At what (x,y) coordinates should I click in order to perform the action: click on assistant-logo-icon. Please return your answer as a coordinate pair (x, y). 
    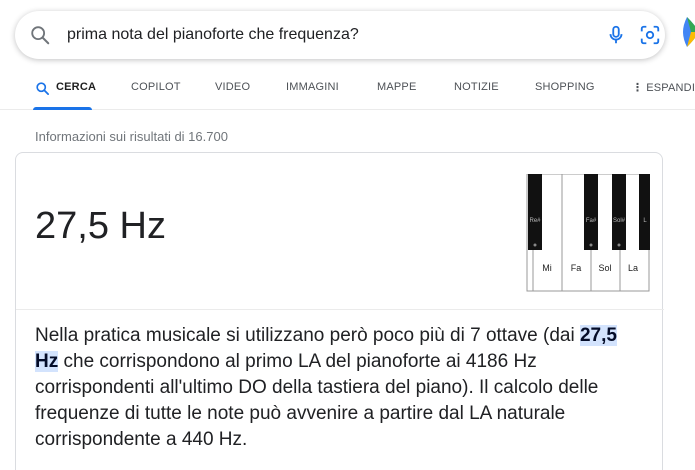
    Looking at the image, I should click on (688, 32).